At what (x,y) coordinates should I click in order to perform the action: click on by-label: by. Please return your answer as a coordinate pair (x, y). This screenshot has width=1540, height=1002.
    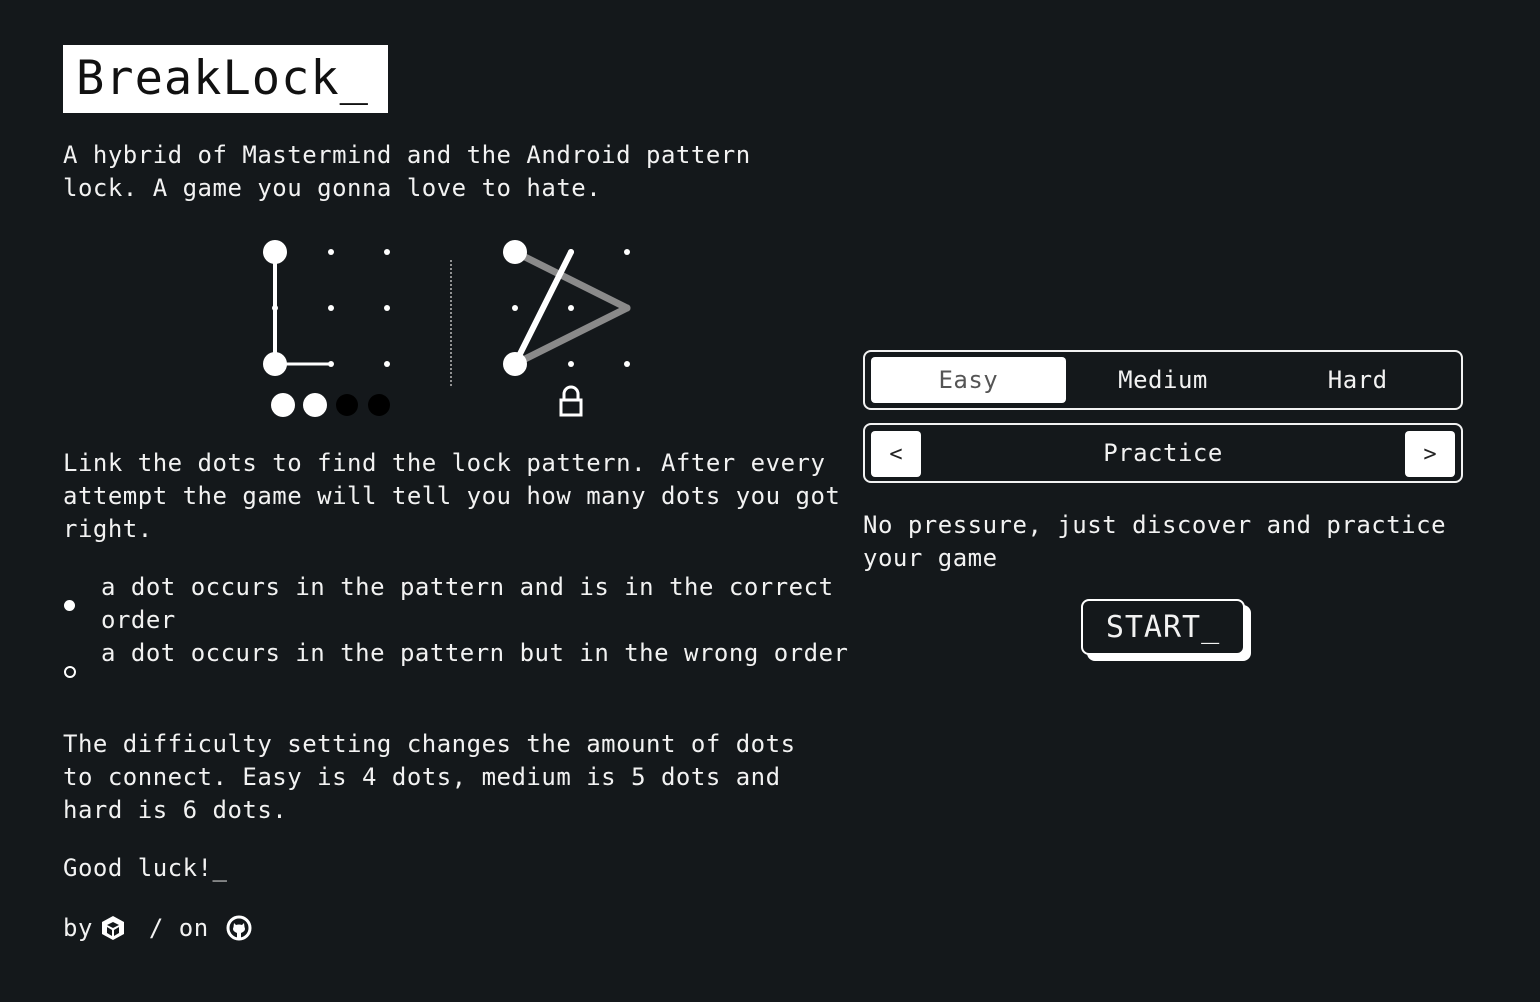
    Looking at the image, I should click on (78, 928).